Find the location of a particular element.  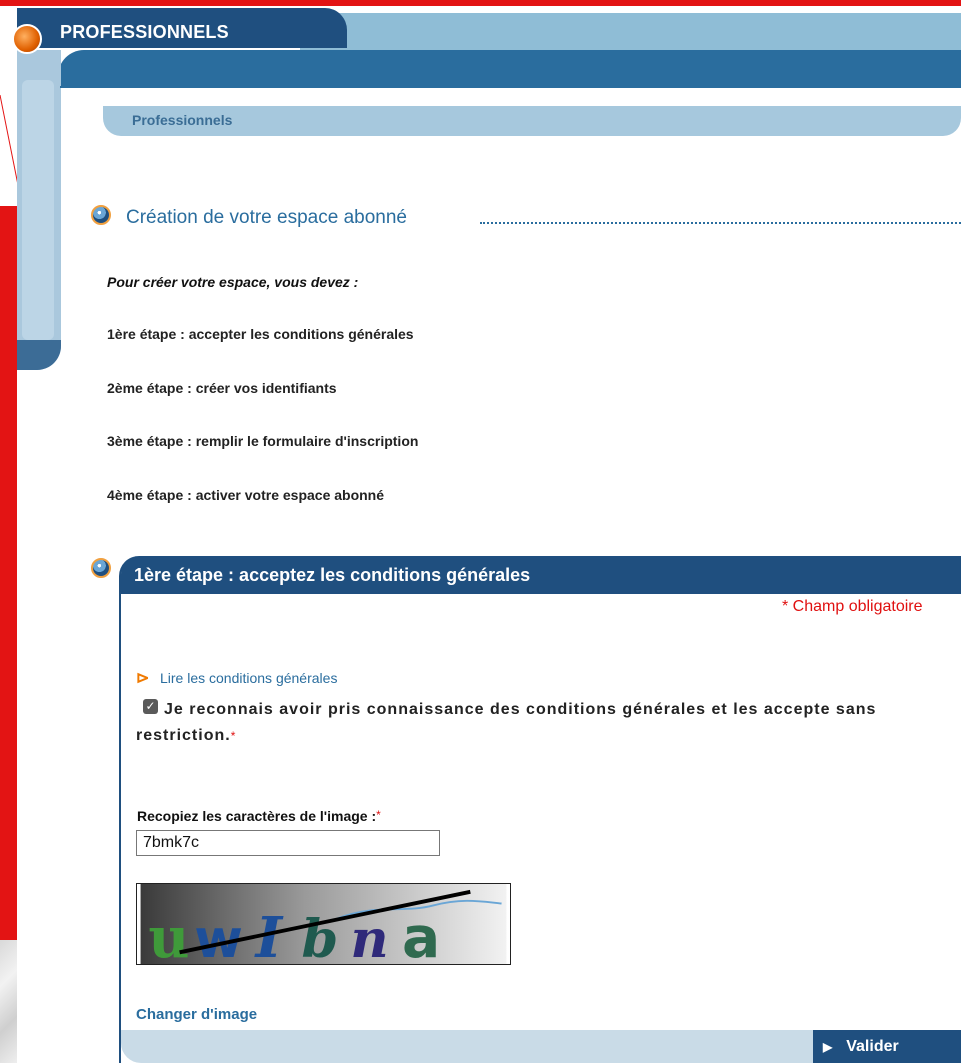

content-top-border is located at coordinates (510, 87).